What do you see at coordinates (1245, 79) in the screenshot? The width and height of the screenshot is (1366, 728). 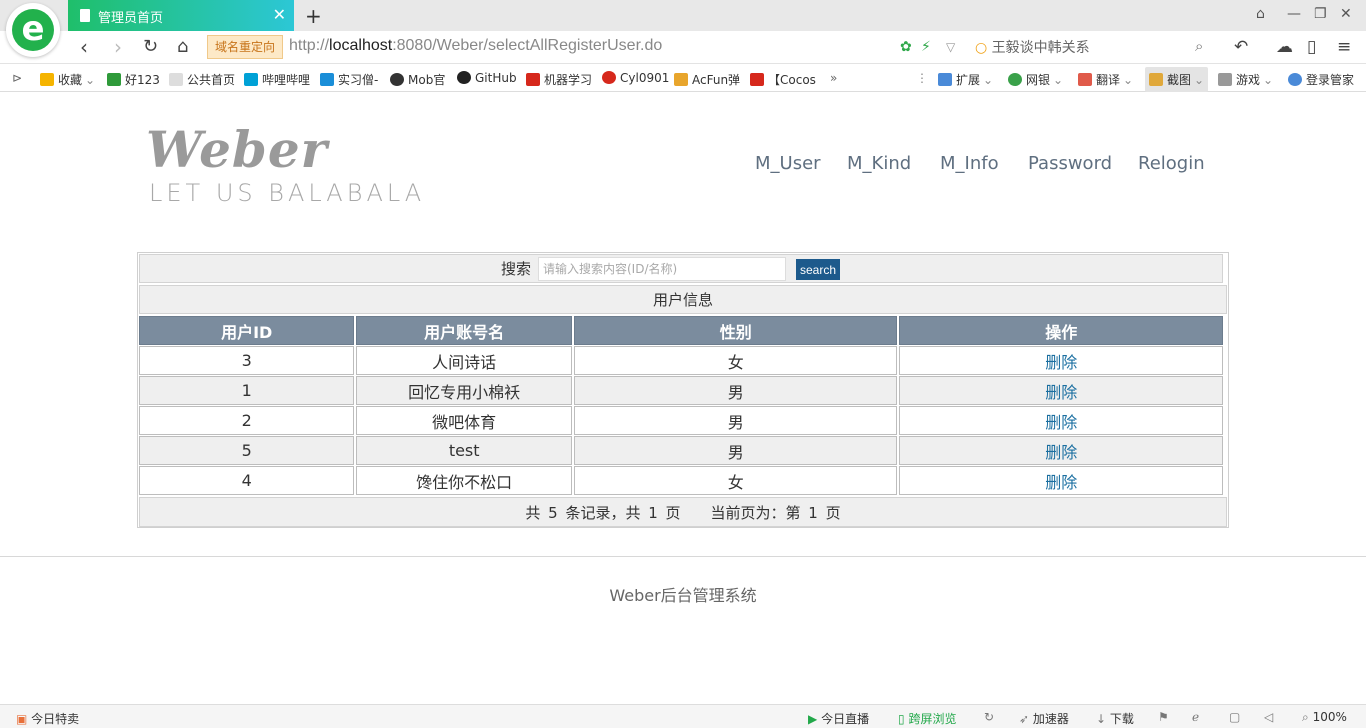 I see `tool-games: 游戏 ⌄` at bounding box center [1245, 79].